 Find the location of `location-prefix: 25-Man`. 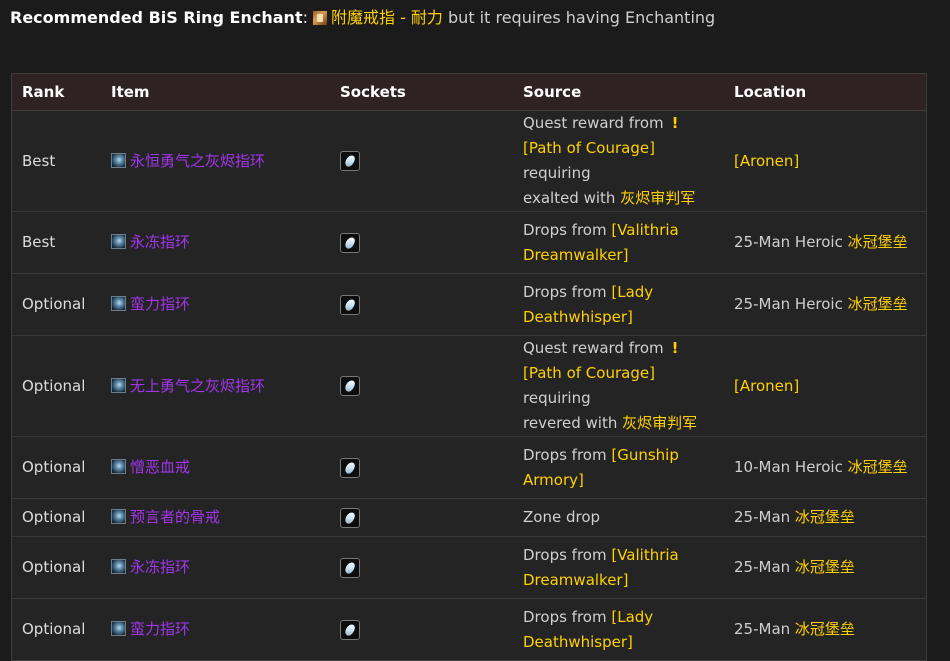

location-prefix: 25-Man is located at coordinates (764, 629).